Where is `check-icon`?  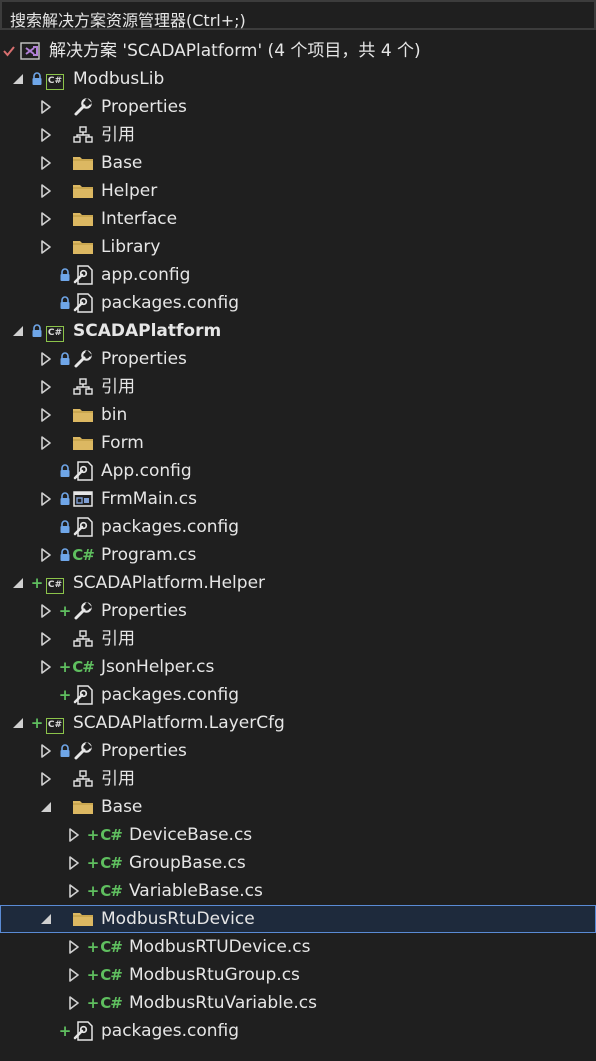
check-icon is located at coordinates (9, 51).